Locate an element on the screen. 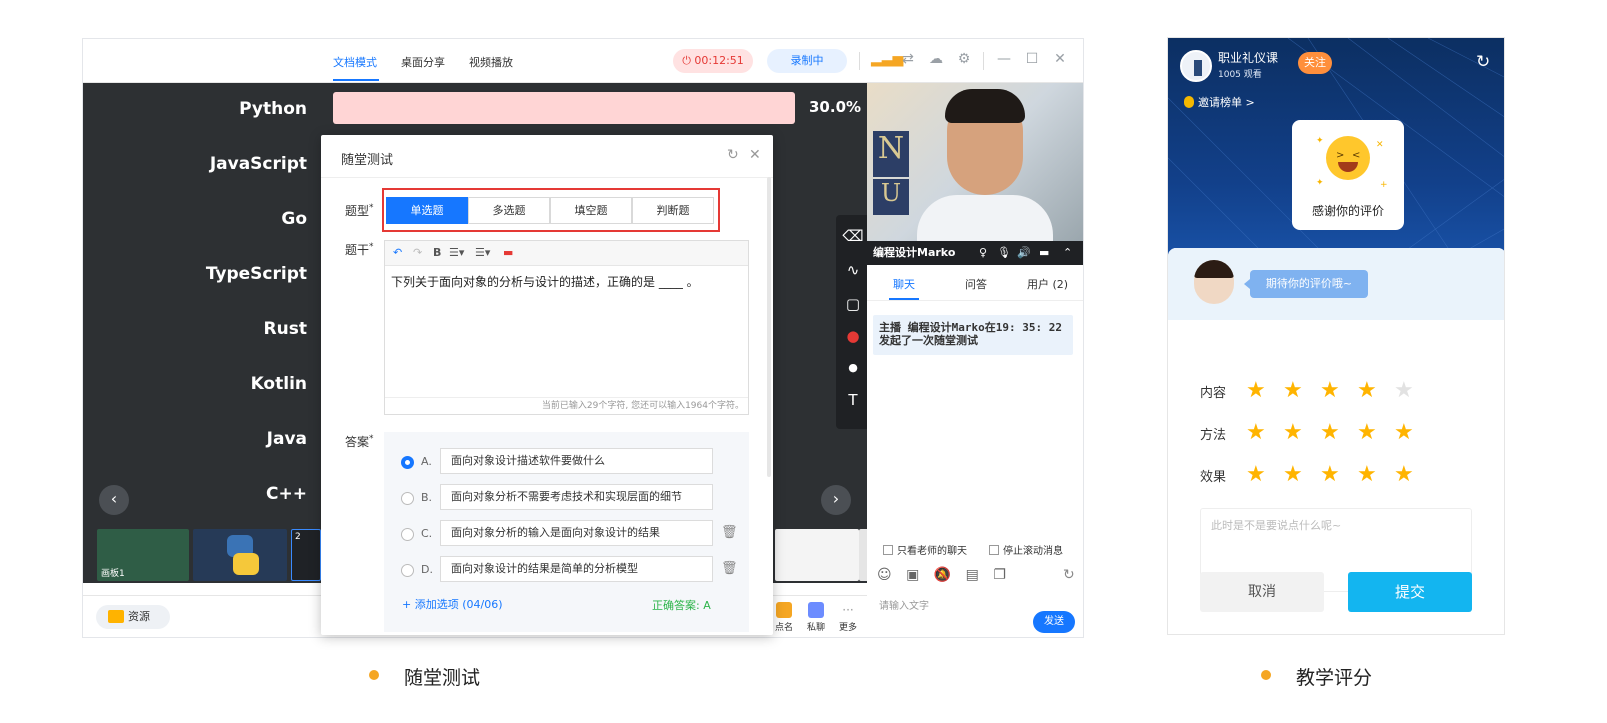 The width and height of the screenshot is (1607, 723). option-d-input: 面向对象设计的结果是简单的分析模型 is located at coordinates (576, 569).